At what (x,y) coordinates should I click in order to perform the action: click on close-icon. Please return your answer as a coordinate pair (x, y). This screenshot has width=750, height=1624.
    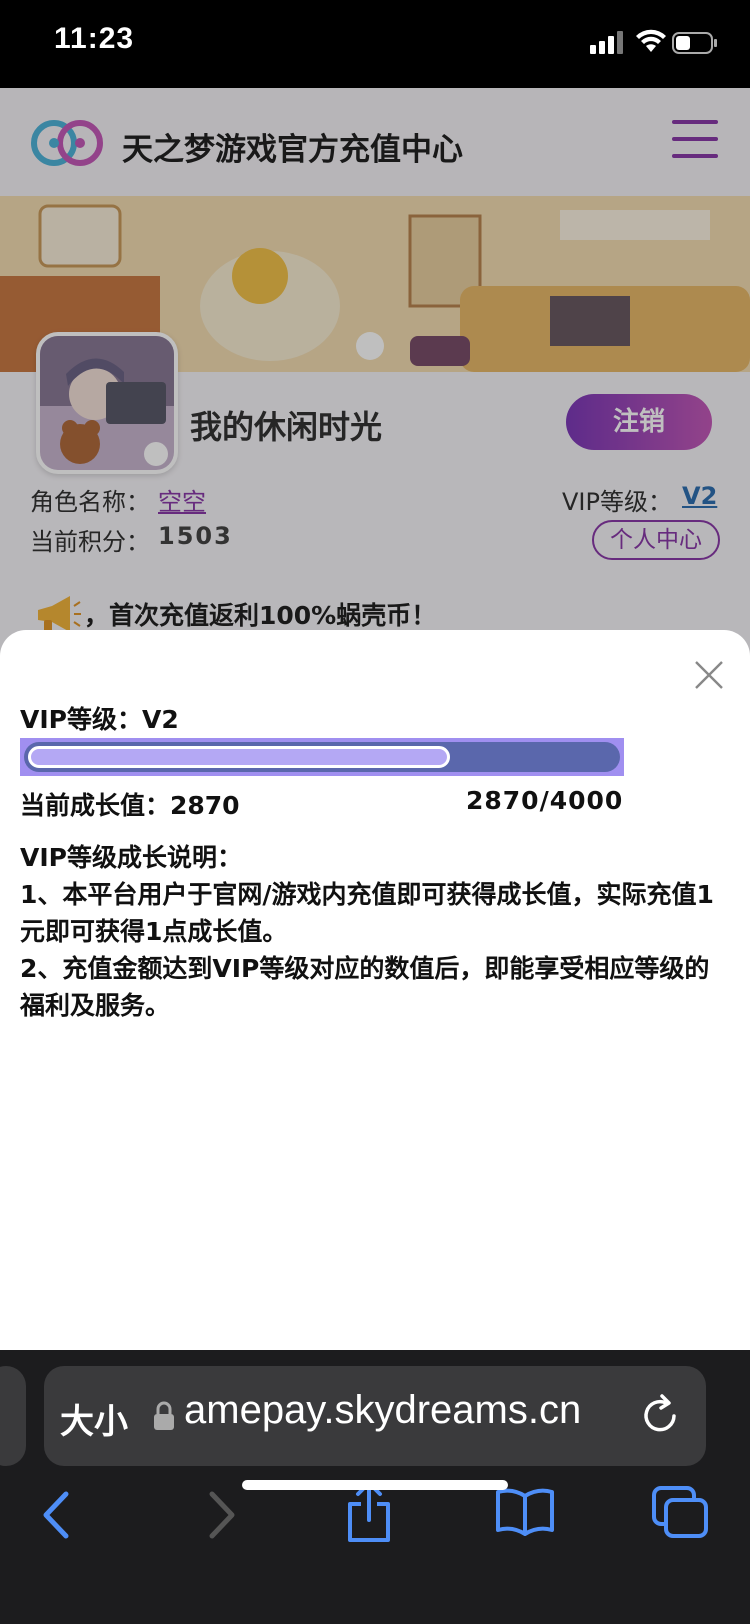
    Looking at the image, I should click on (709, 675).